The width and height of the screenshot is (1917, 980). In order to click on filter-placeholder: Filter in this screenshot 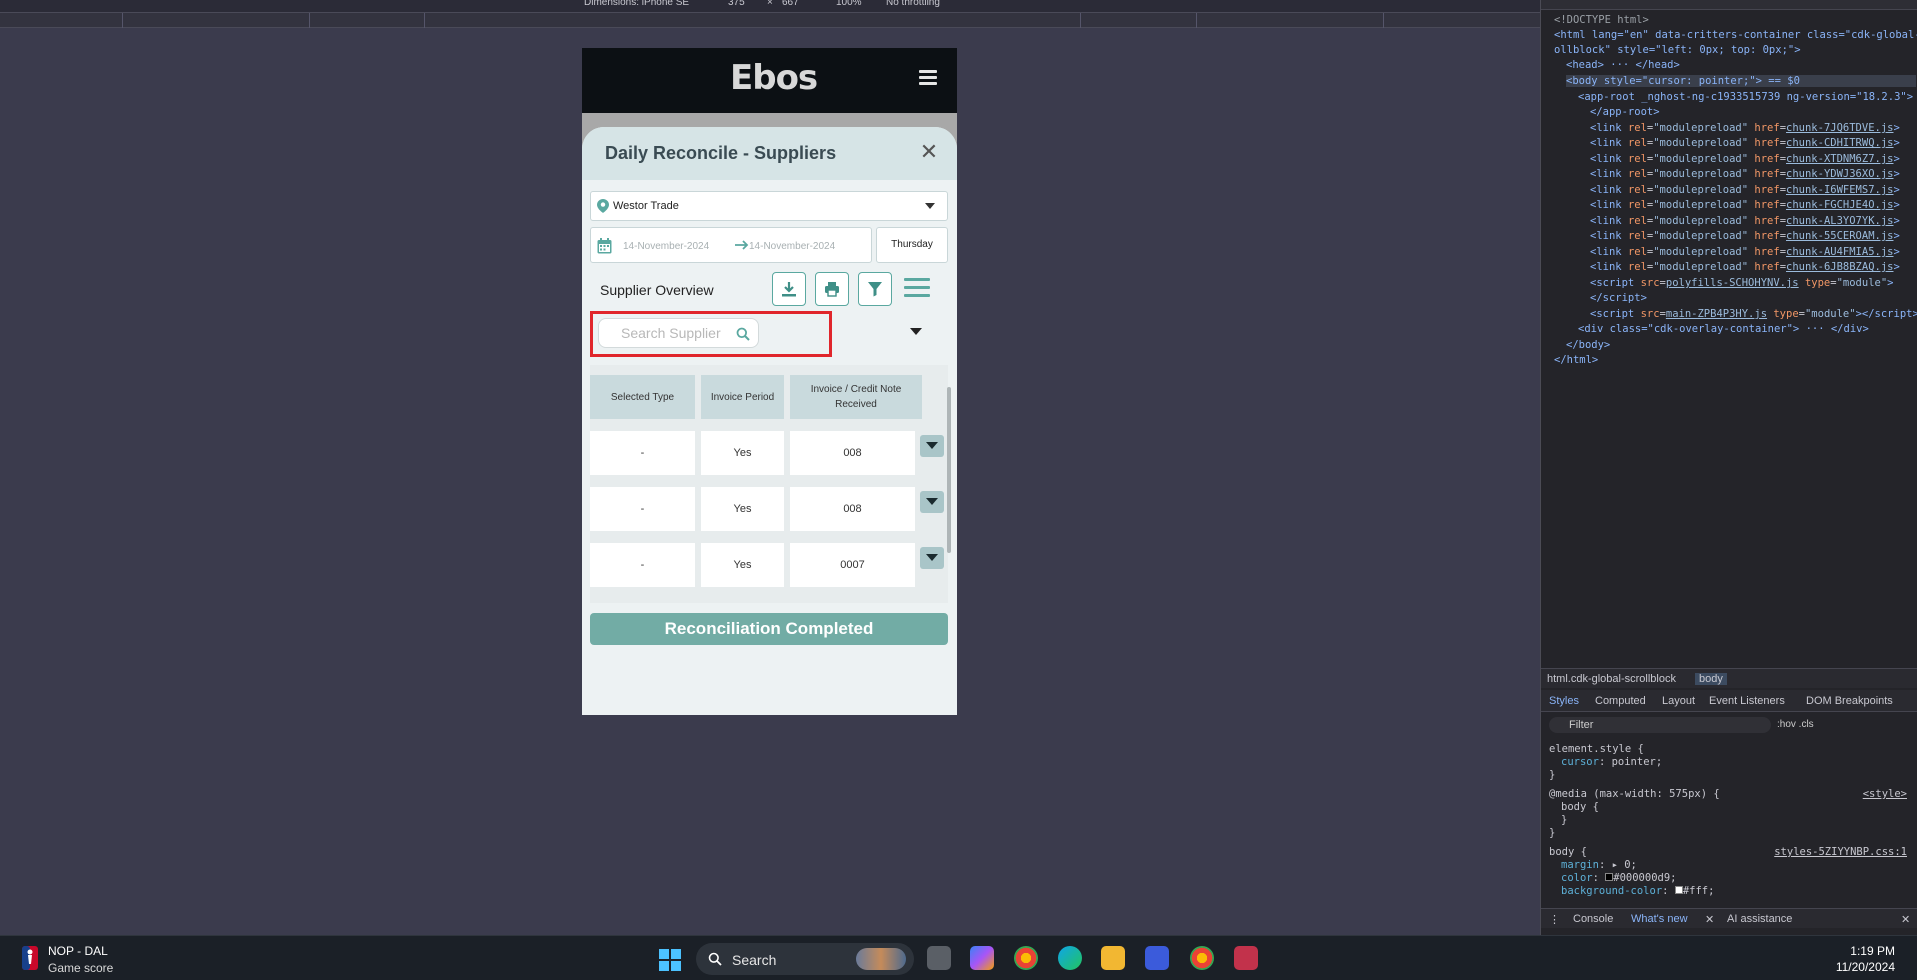, I will do `click(1581, 725)`.